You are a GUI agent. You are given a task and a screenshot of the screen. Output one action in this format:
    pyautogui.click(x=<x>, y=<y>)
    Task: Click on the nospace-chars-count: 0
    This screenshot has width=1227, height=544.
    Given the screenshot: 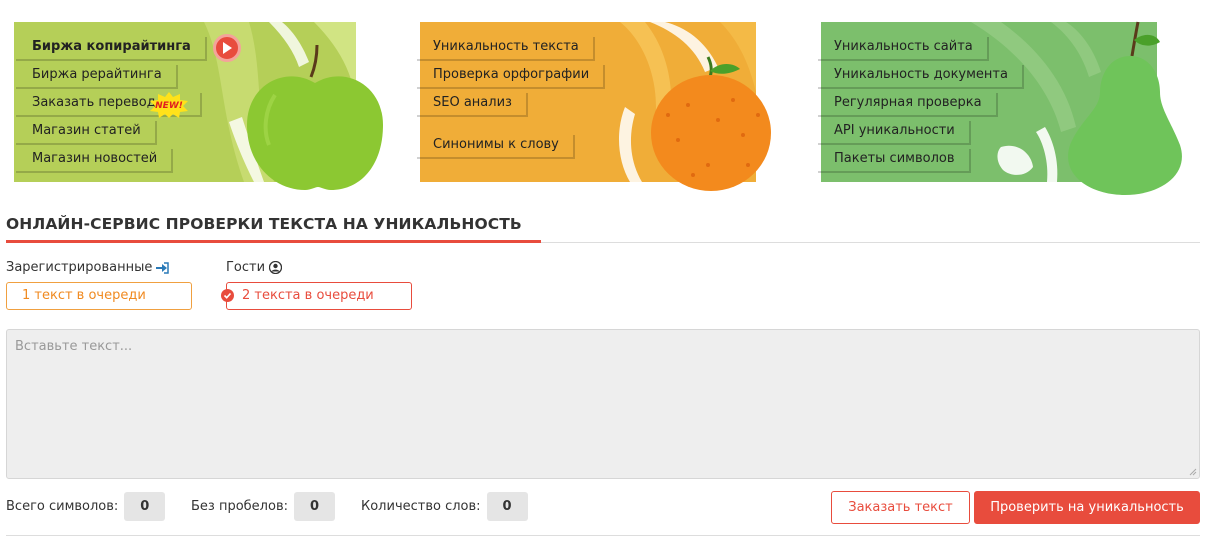 What is the action you would take?
    pyautogui.click(x=314, y=506)
    